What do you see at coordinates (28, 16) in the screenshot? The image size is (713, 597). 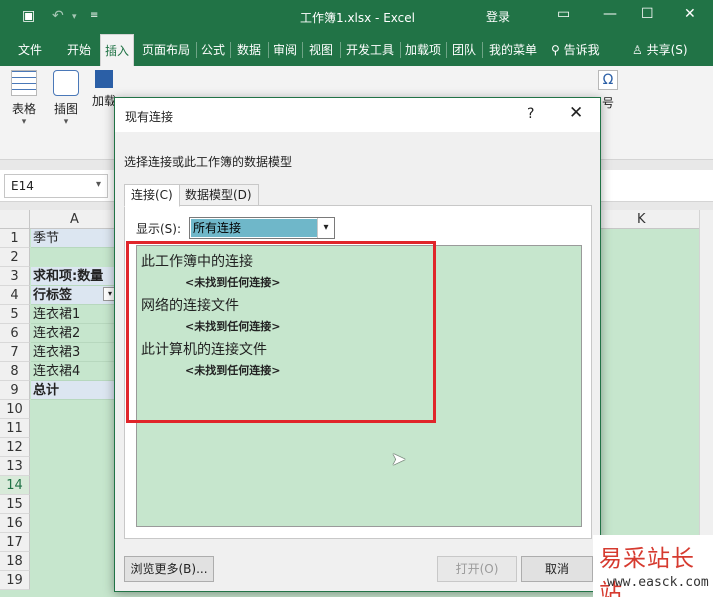 I see `save-icon: ▣` at bounding box center [28, 16].